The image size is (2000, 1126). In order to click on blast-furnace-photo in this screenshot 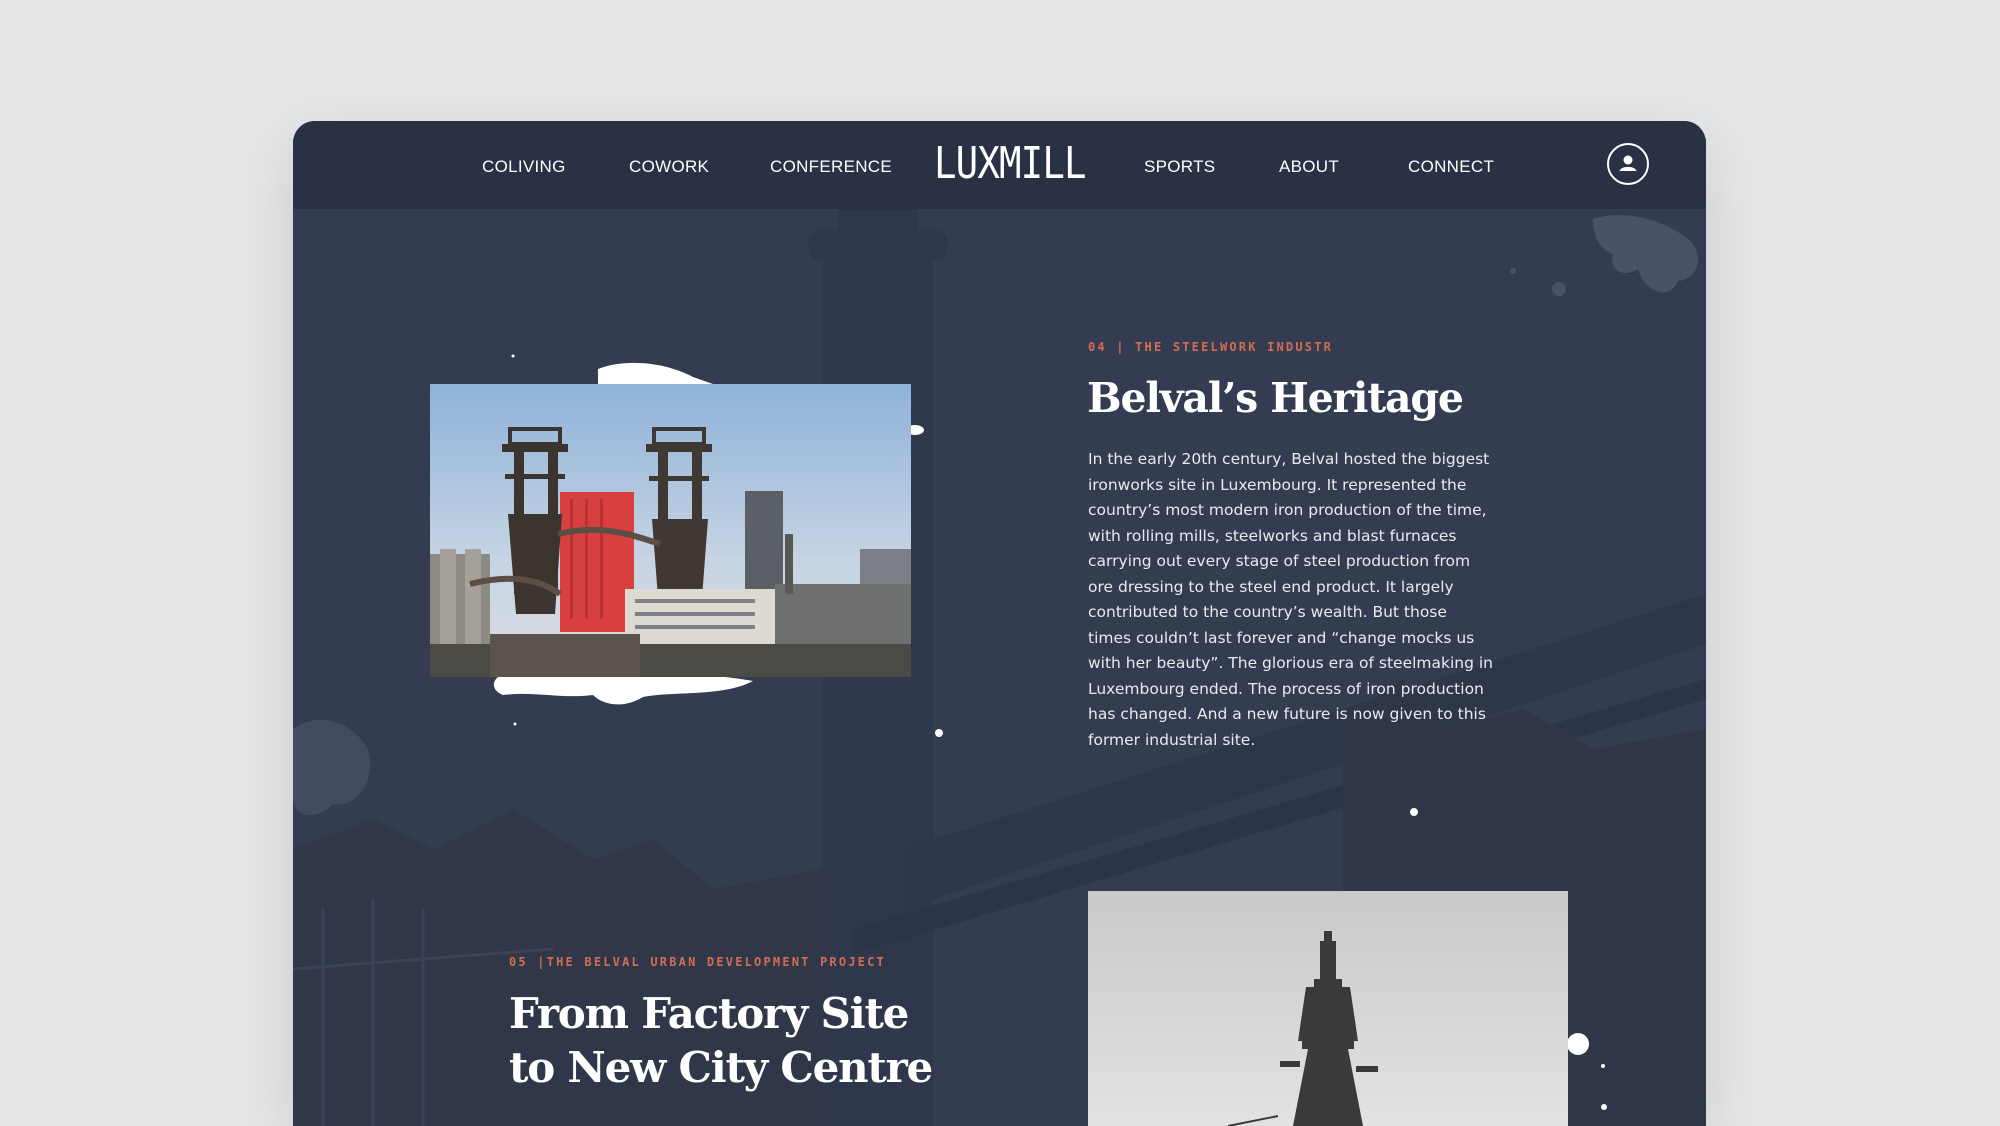, I will do `click(670, 530)`.